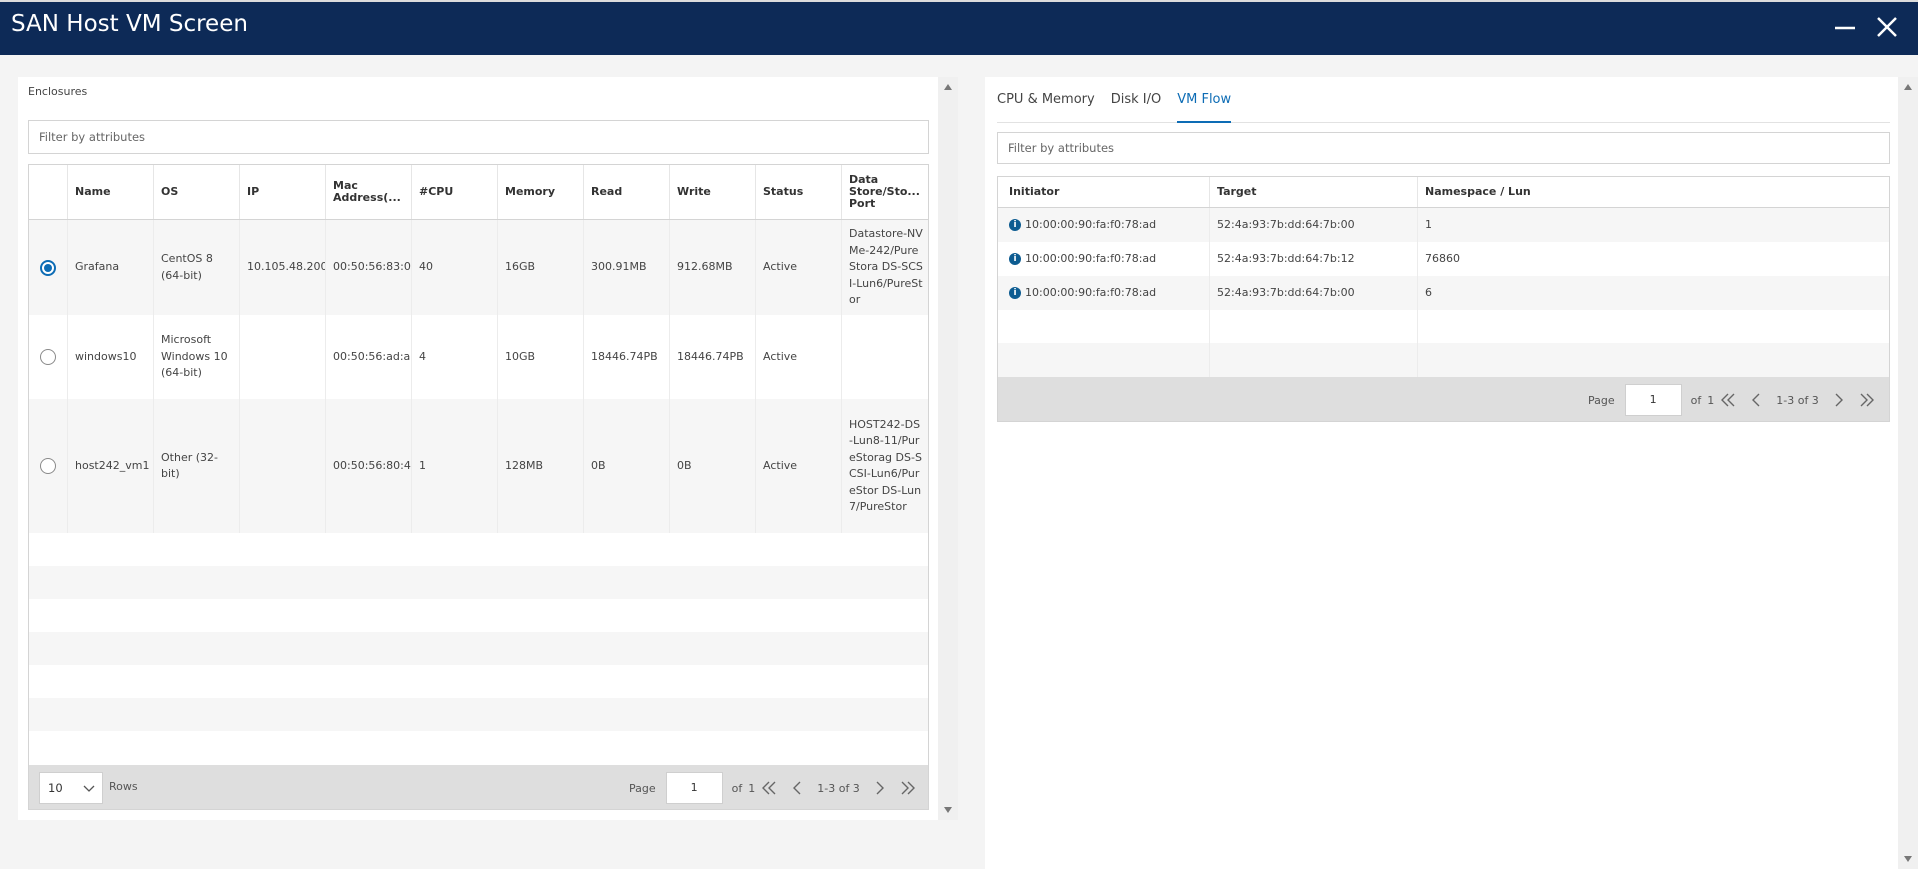 Image resolution: width=1918 pixels, height=869 pixels. What do you see at coordinates (540, 466) in the screenshot?
I see `cell-memory: 128MB` at bounding box center [540, 466].